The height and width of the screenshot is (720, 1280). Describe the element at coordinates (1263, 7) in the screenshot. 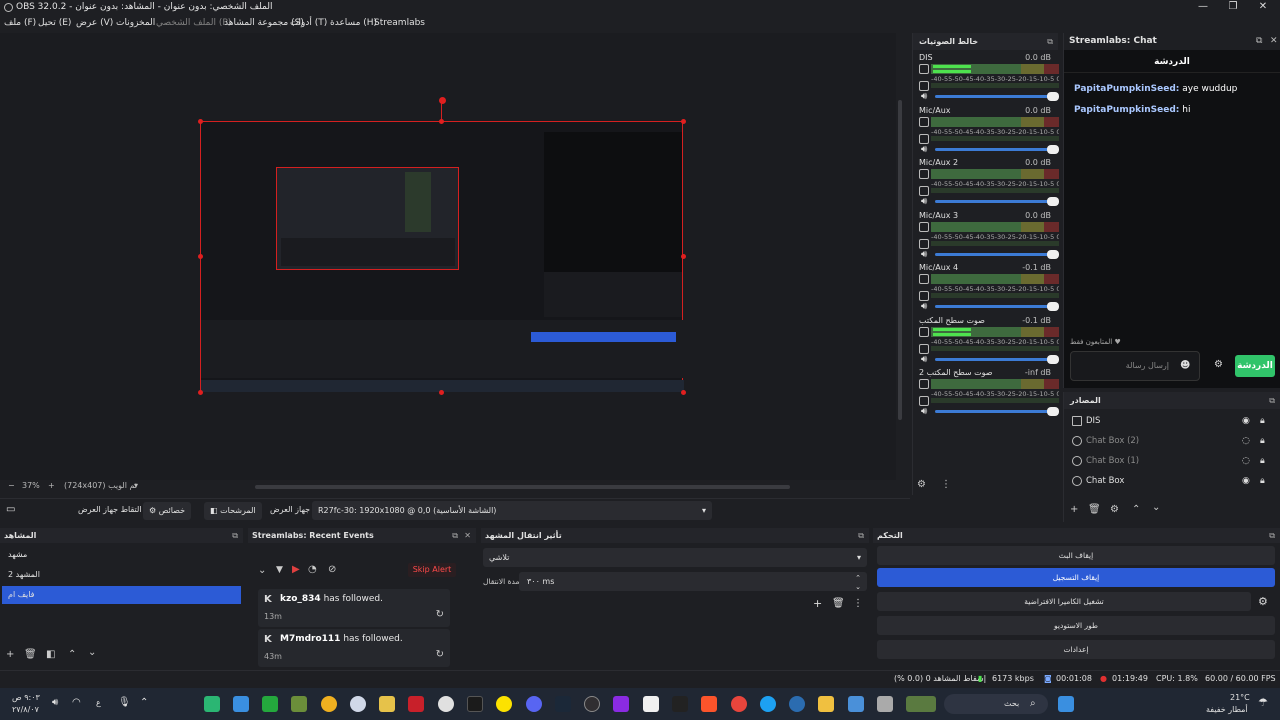

I see `close-button: ✕` at that location.